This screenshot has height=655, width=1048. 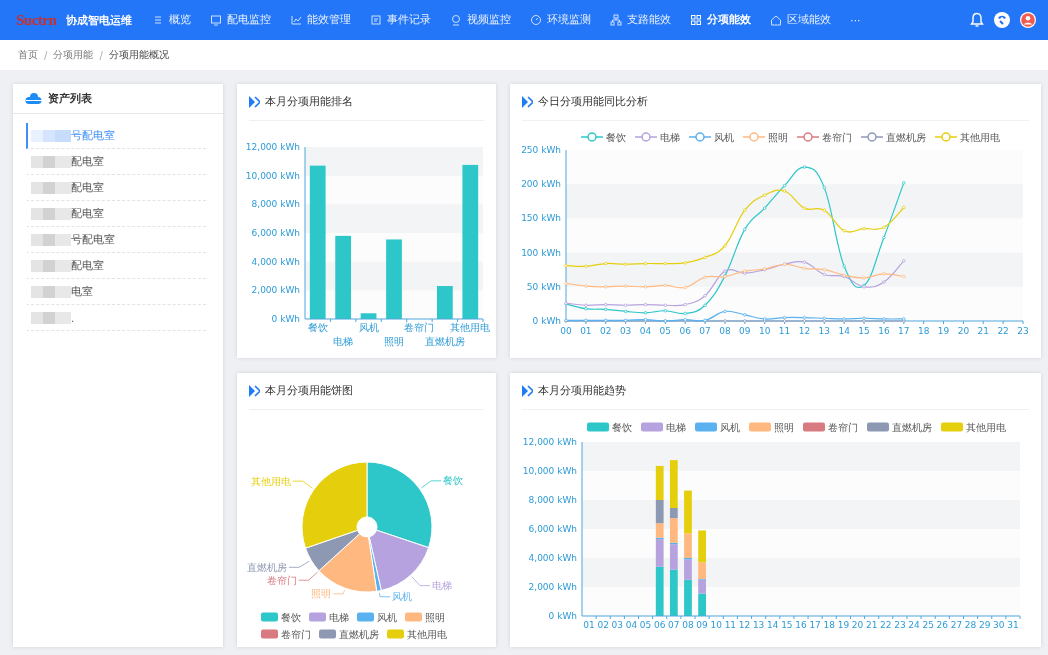 What do you see at coordinates (317, 327) in the screenshot?
I see `axis-label: 餐饮` at bounding box center [317, 327].